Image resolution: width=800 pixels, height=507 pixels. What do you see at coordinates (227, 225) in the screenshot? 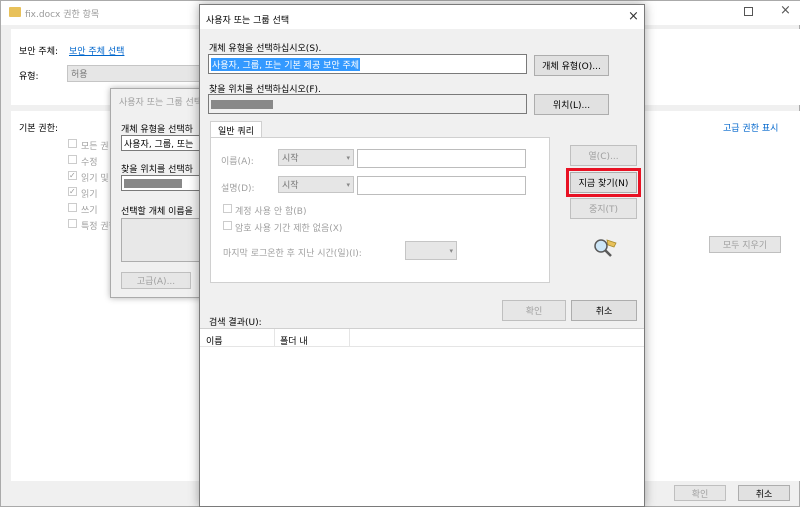
I see `non-expiring-checkbox` at bounding box center [227, 225].